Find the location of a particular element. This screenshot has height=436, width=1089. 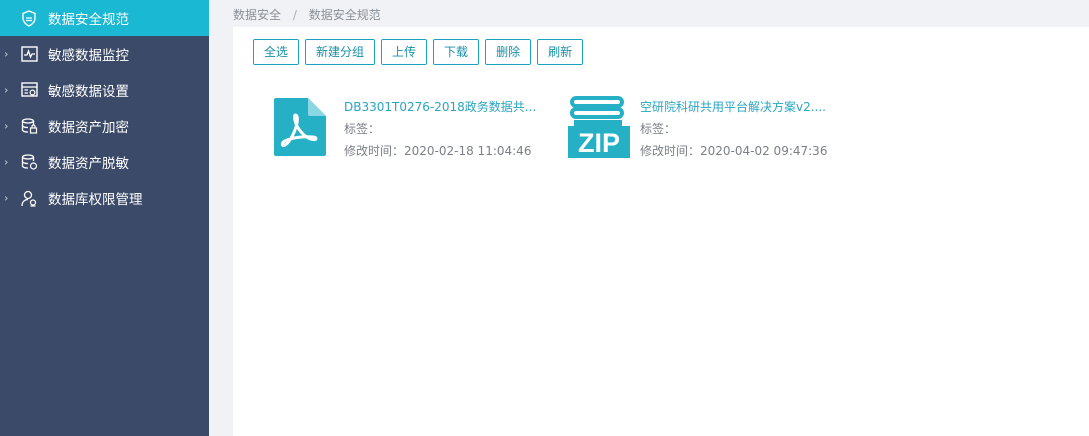

topbar: 数据安全 / 数据安全规范 is located at coordinates (649, 13).